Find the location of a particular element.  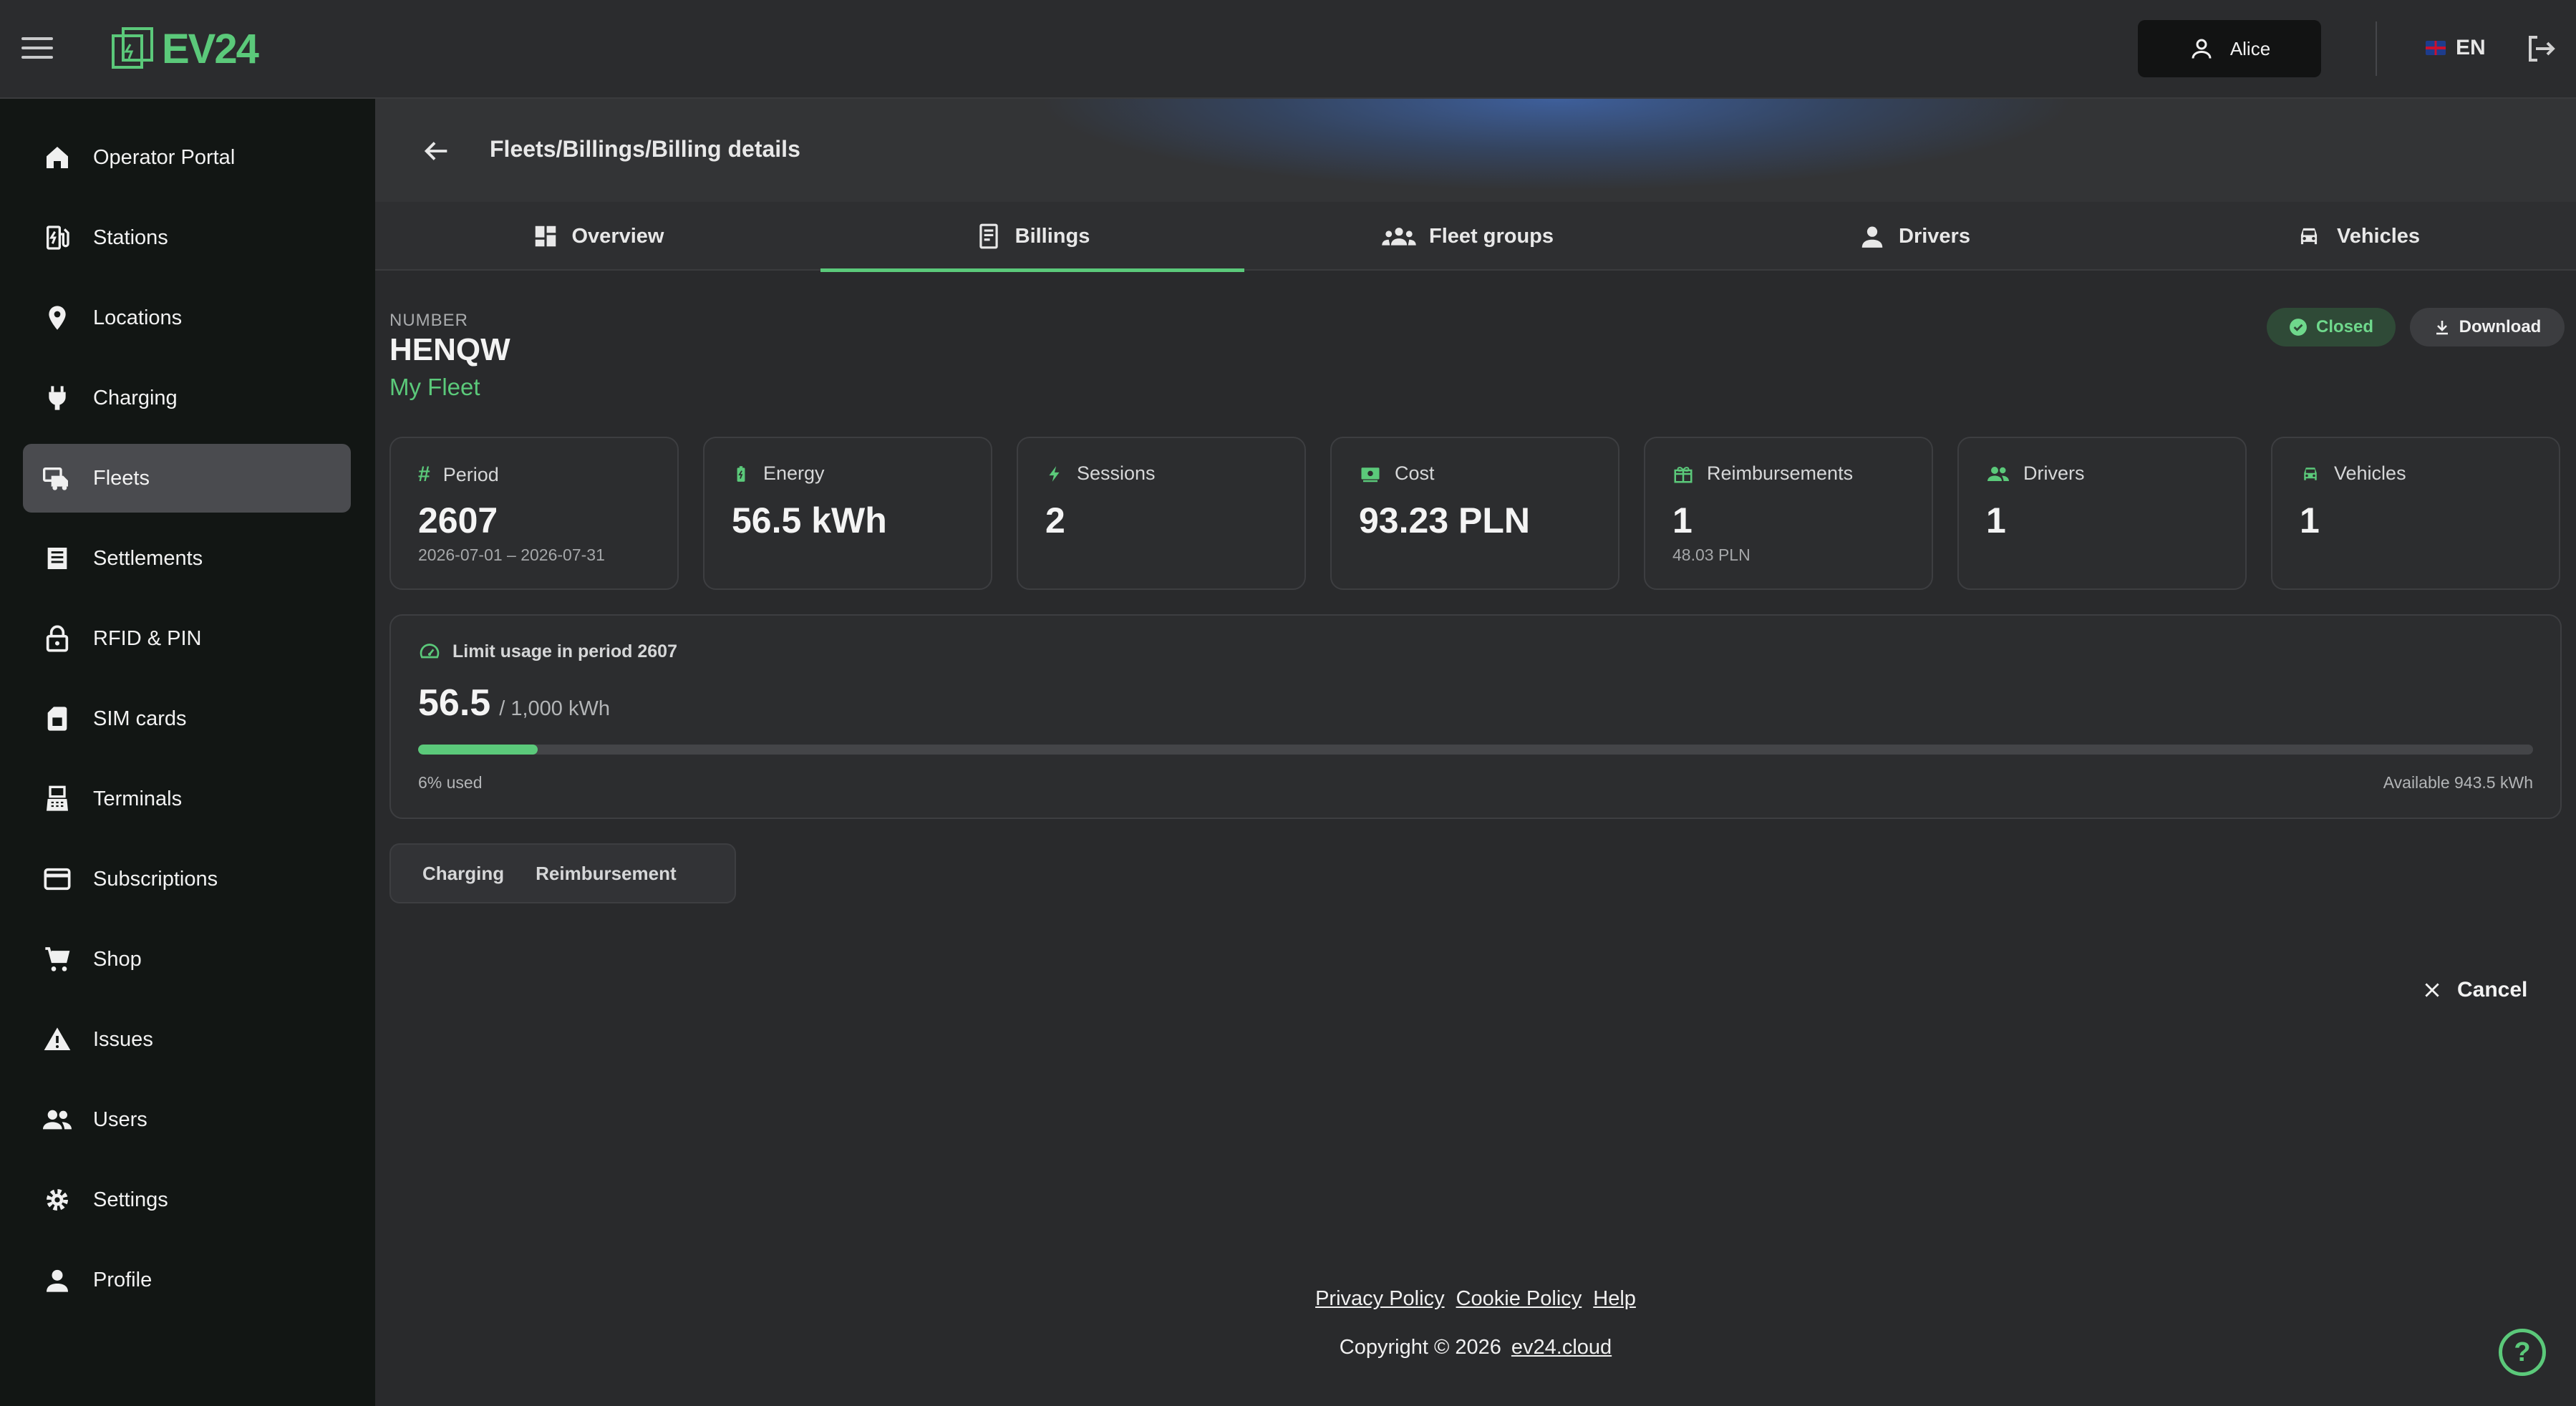

footer-links: Privacy Policy Cookie Policy Help is located at coordinates (1476, 1299).